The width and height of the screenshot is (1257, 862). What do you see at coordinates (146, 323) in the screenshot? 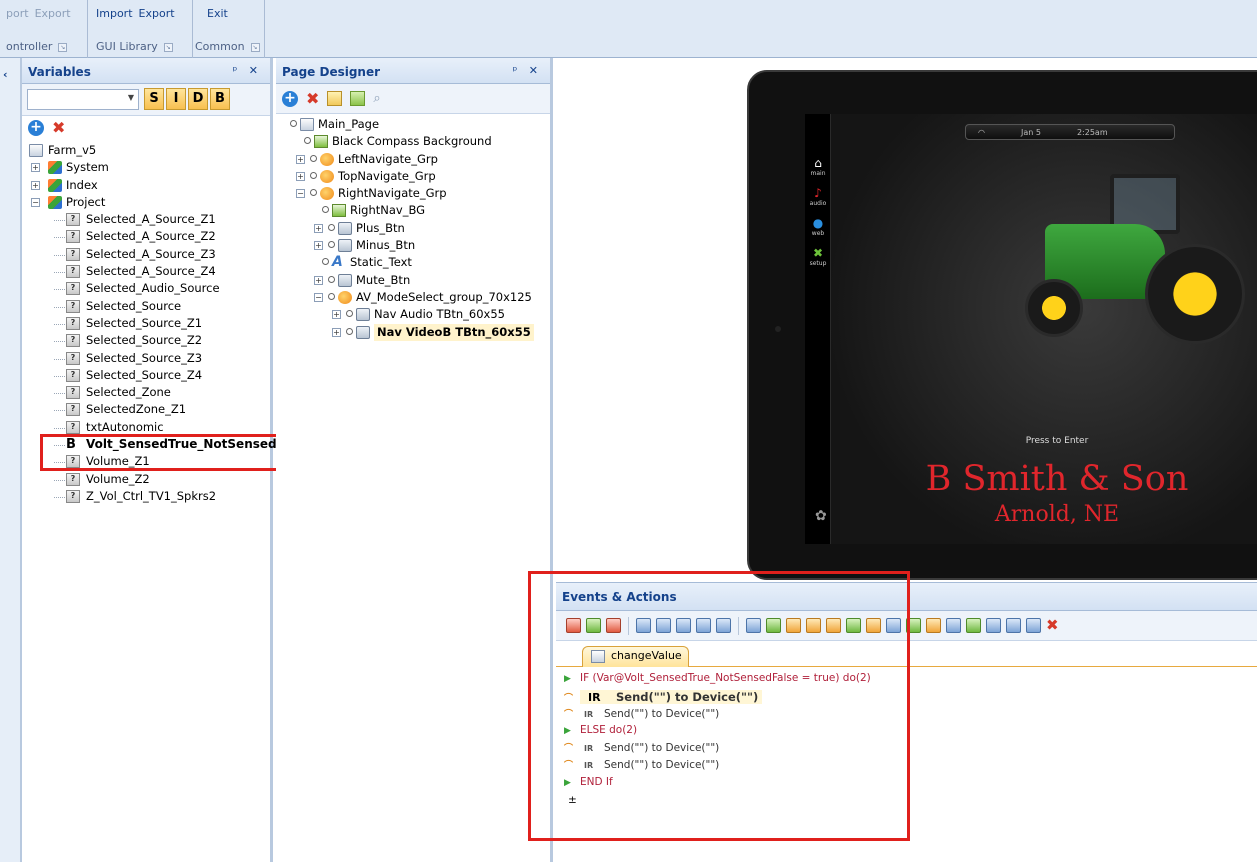
I see `variable-item: ? Selected_Source_Z1` at bounding box center [146, 323].